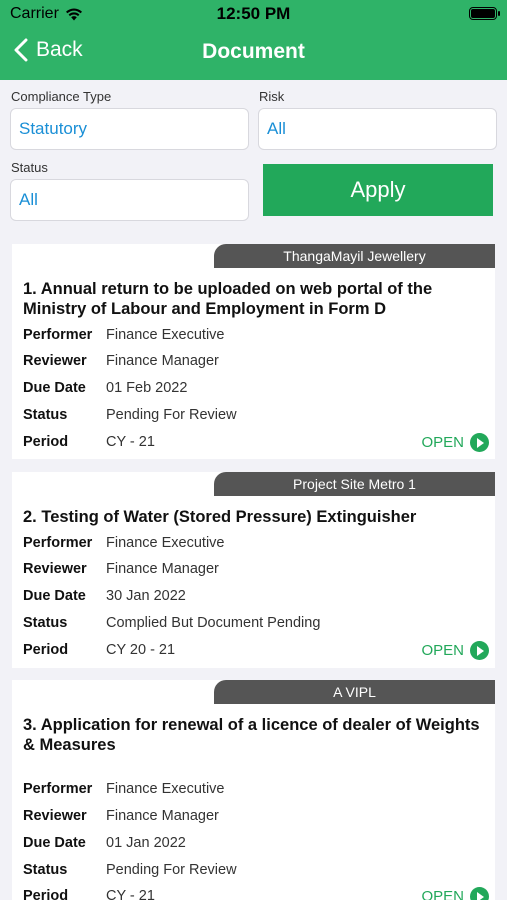 This screenshot has width=507, height=900. I want to click on clock: 12:50 PM, so click(253, 13).